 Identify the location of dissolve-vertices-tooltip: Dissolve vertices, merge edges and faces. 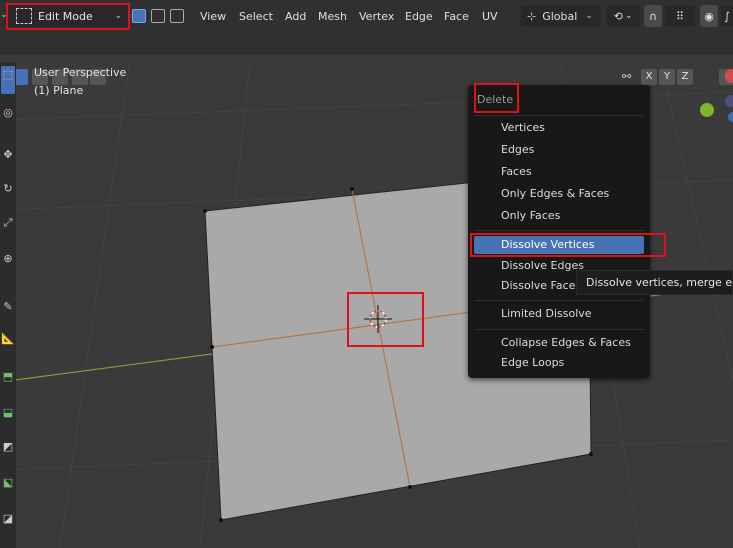
(654, 282).